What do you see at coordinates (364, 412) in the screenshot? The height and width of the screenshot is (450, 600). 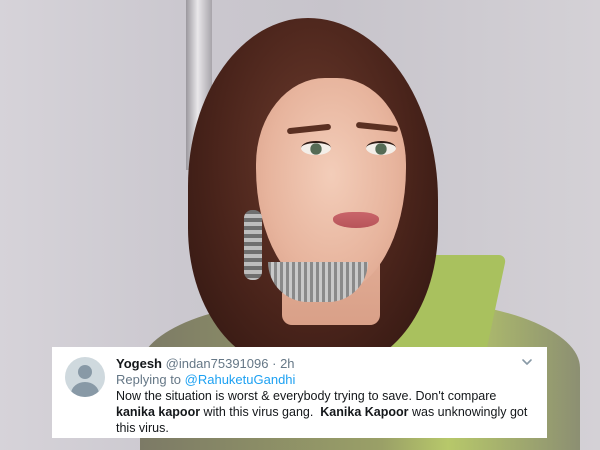 I see `tweet-text-bold-2: Kanika Kapoor` at bounding box center [364, 412].